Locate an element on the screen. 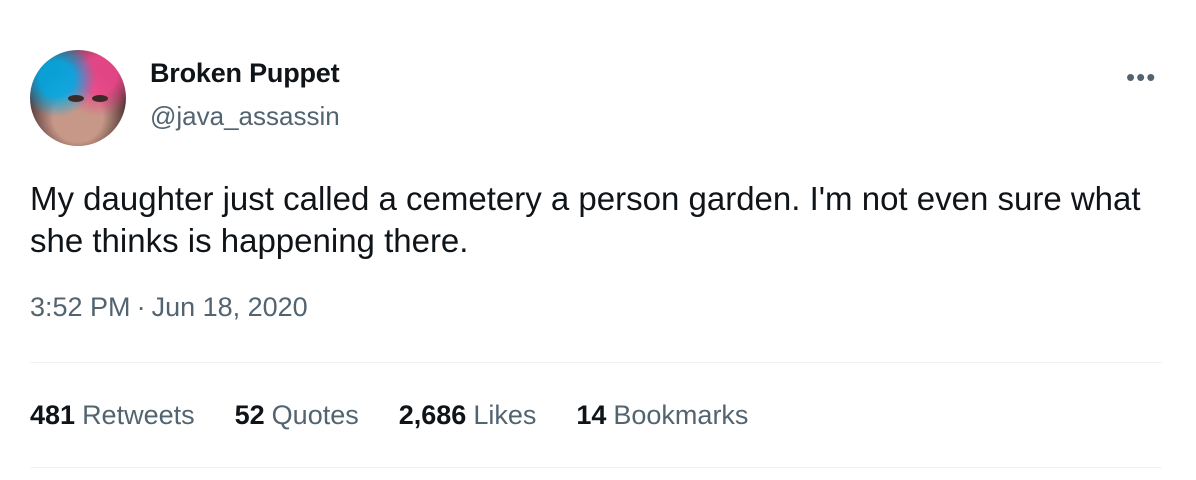 The width and height of the screenshot is (1196, 480). display-name: Broken Puppet is located at coordinates (245, 73).